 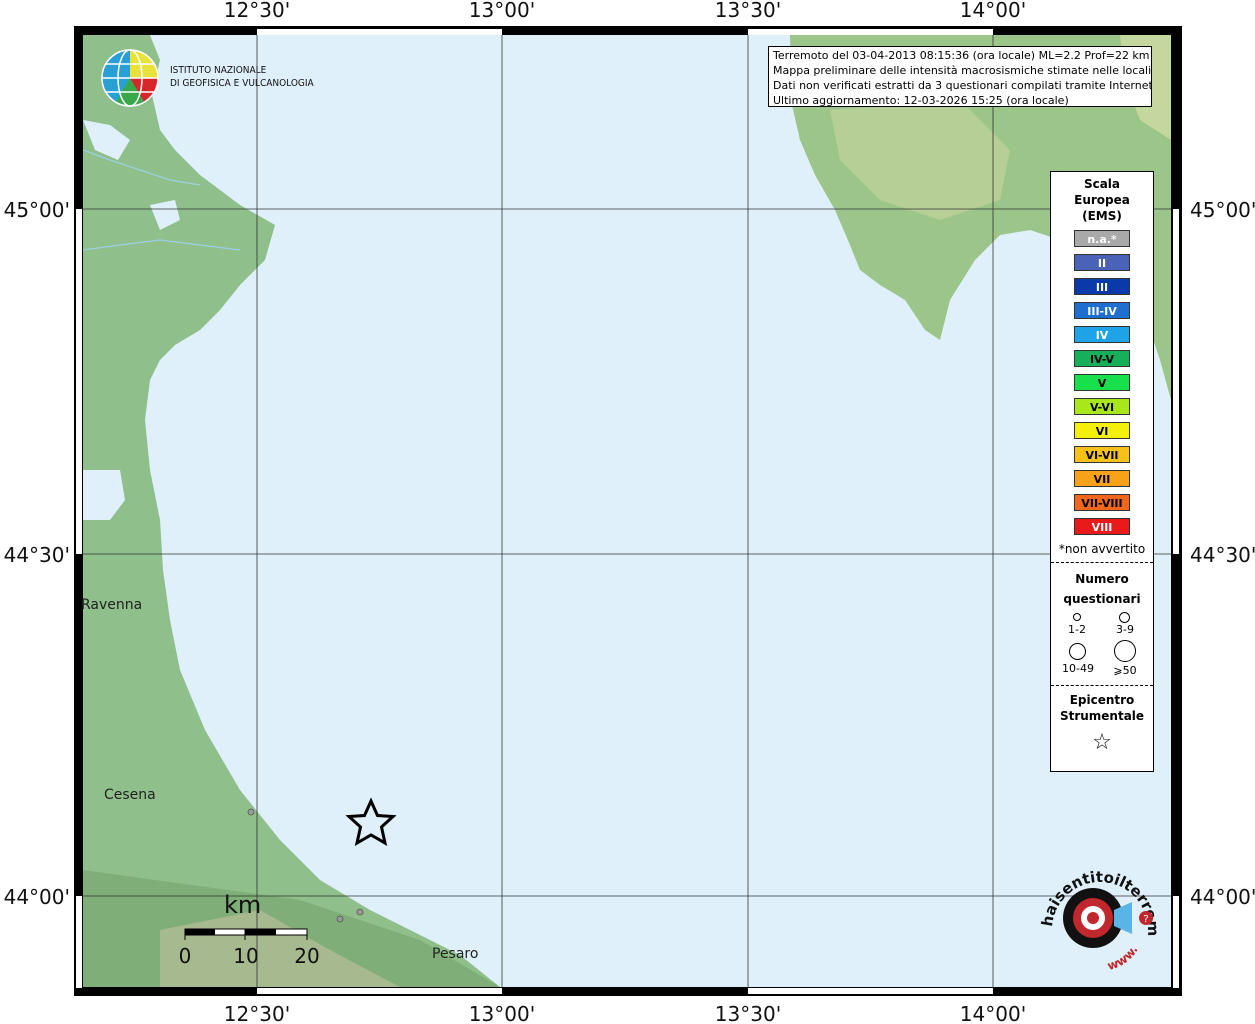 What do you see at coordinates (748, 1013) in the screenshot?
I see `lon-tick-bottom-3: 13°30'` at bounding box center [748, 1013].